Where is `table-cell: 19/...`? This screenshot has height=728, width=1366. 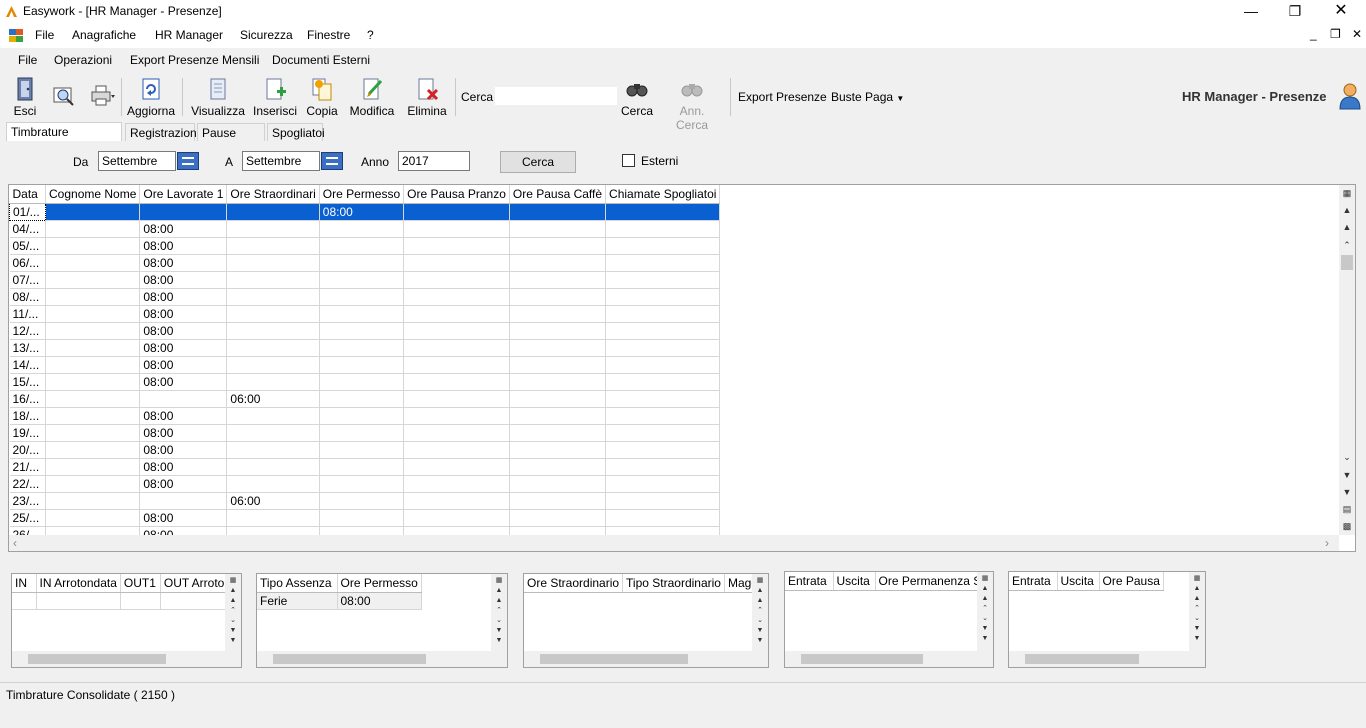
table-cell: 19/... is located at coordinates (27, 433).